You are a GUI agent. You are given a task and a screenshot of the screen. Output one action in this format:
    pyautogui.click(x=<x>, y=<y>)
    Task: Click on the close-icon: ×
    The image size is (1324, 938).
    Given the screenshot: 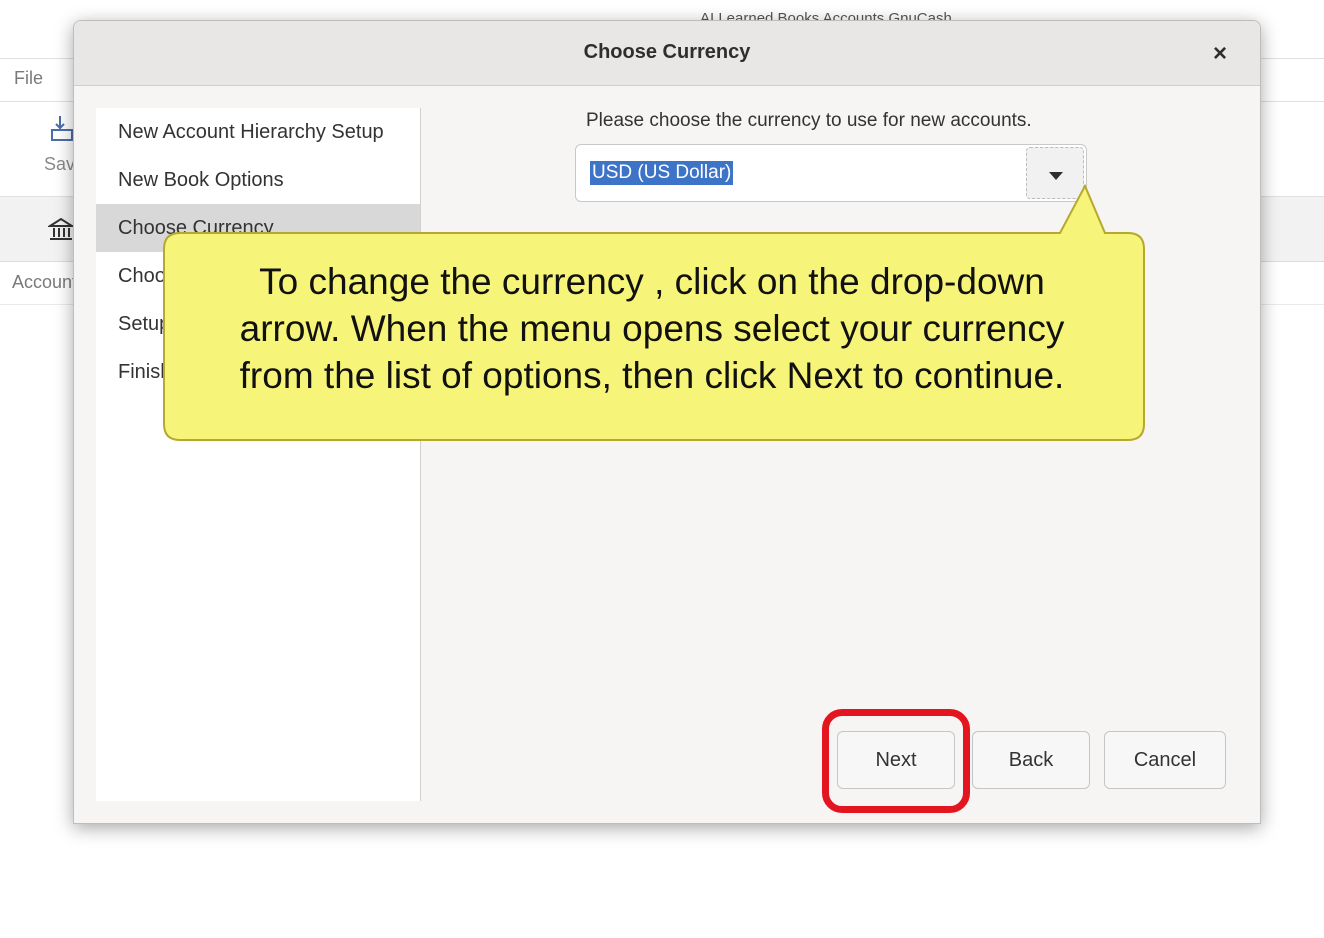 What is the action you would take?
    pyautogui.click(x=1220, y=54)
    